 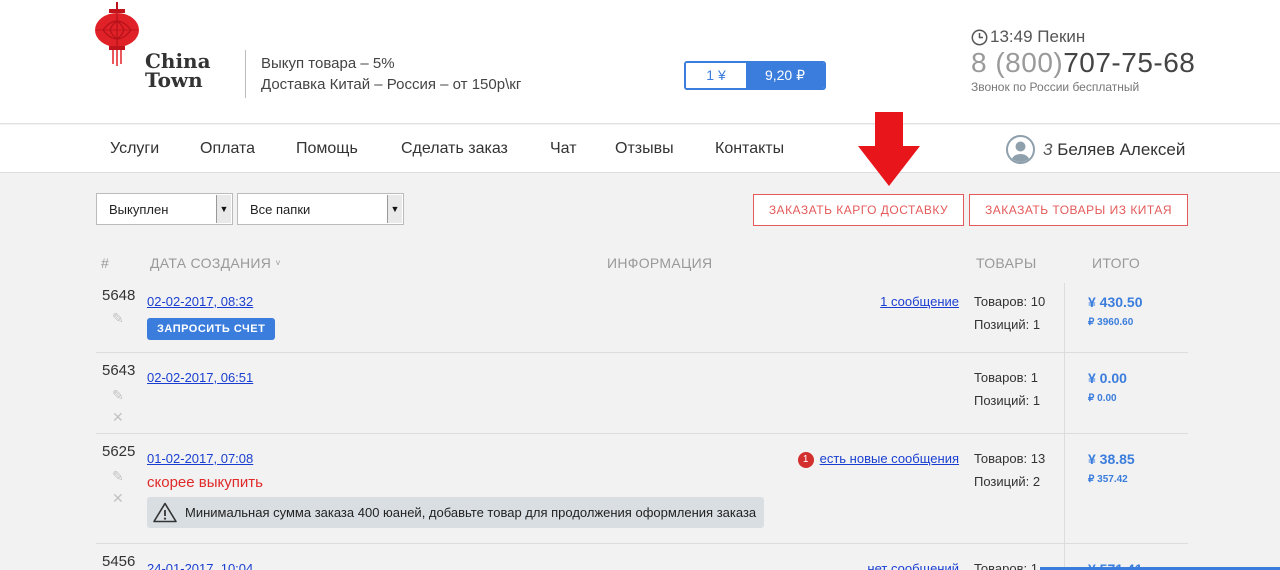 What do you see at coordinates (200, 565) in the screenshot?
I see `order-date-link: 24-01-2017, 10:04` at bounding box center [200, 565].